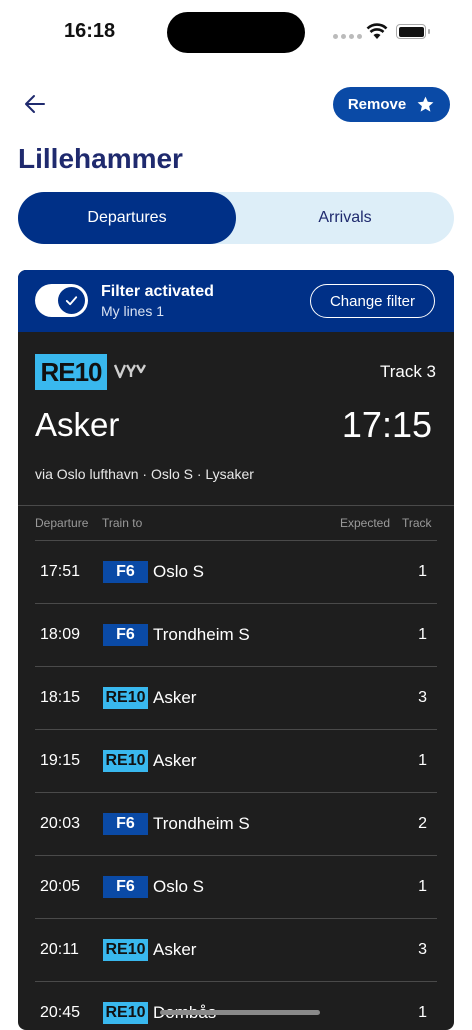 The width and height of the screenshot is (472, 1030). What do you see at coordinates (386, 424) in the screenshot?
I see `next-departure-time: 17:15` at bounding box center [386, 424].